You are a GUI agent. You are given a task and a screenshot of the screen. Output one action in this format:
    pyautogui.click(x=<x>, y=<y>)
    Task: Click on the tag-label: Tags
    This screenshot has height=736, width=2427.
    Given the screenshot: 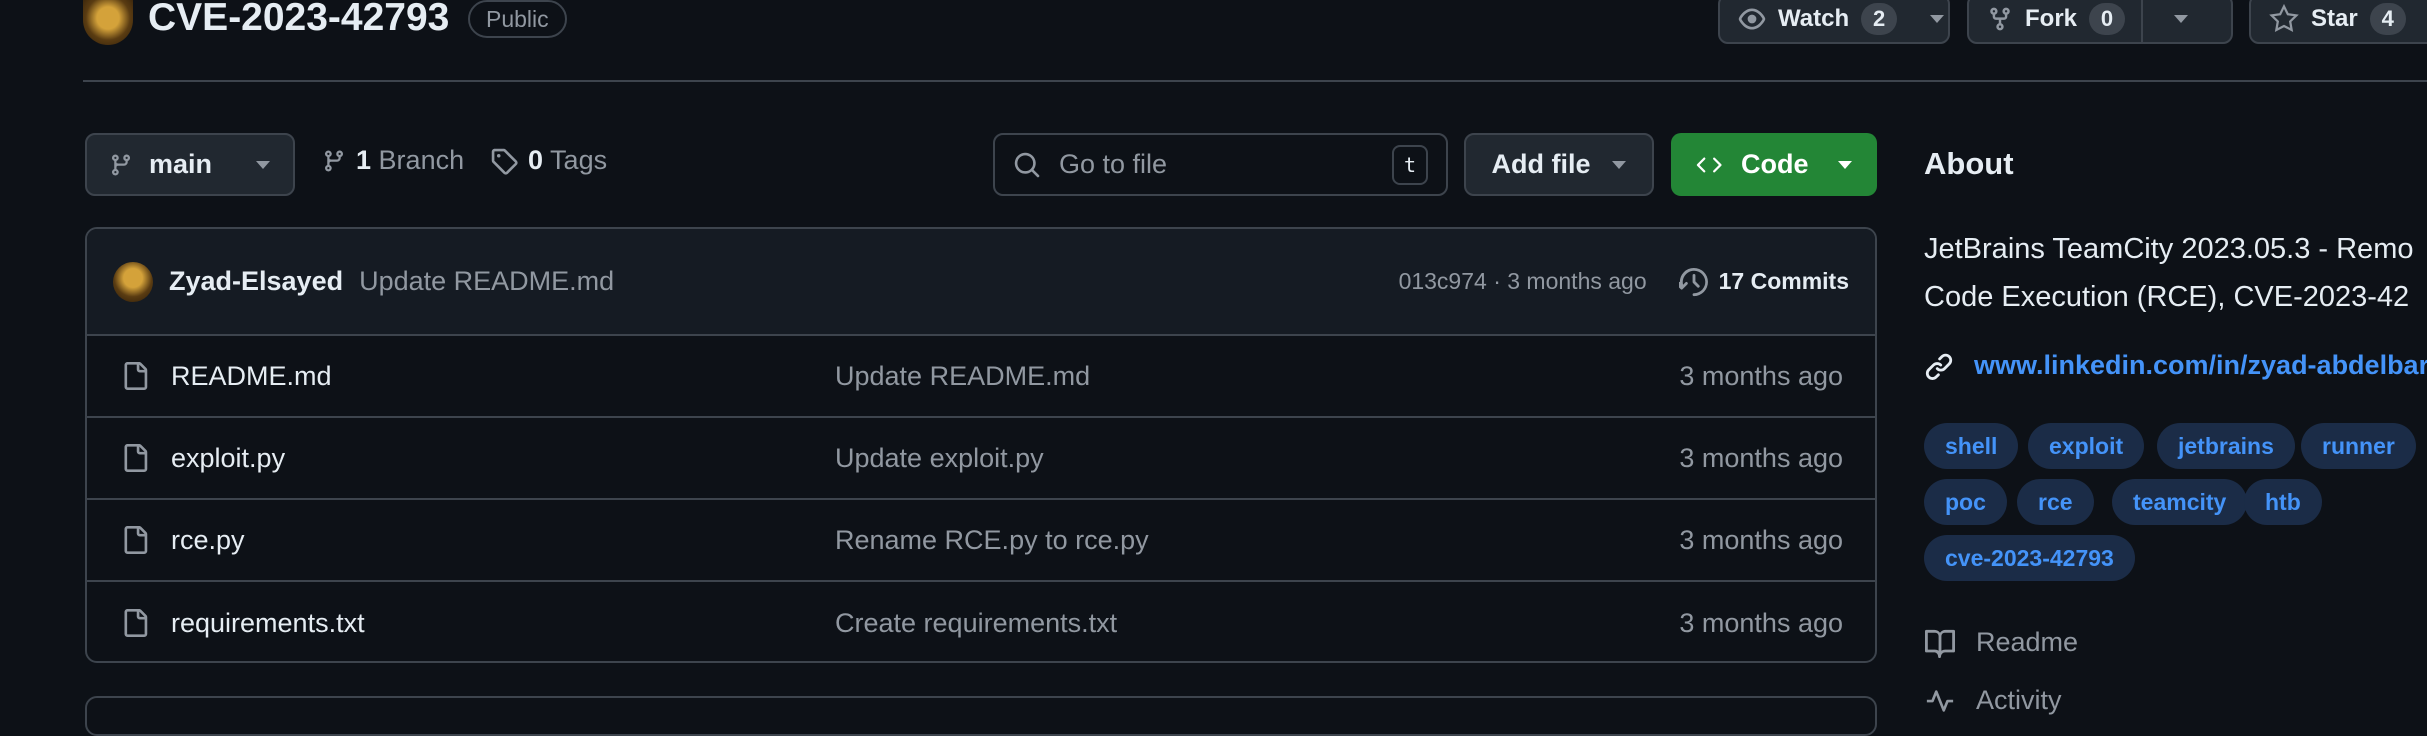 What is the action you would take?
    pyautogui.click(x=579, y=160)
    